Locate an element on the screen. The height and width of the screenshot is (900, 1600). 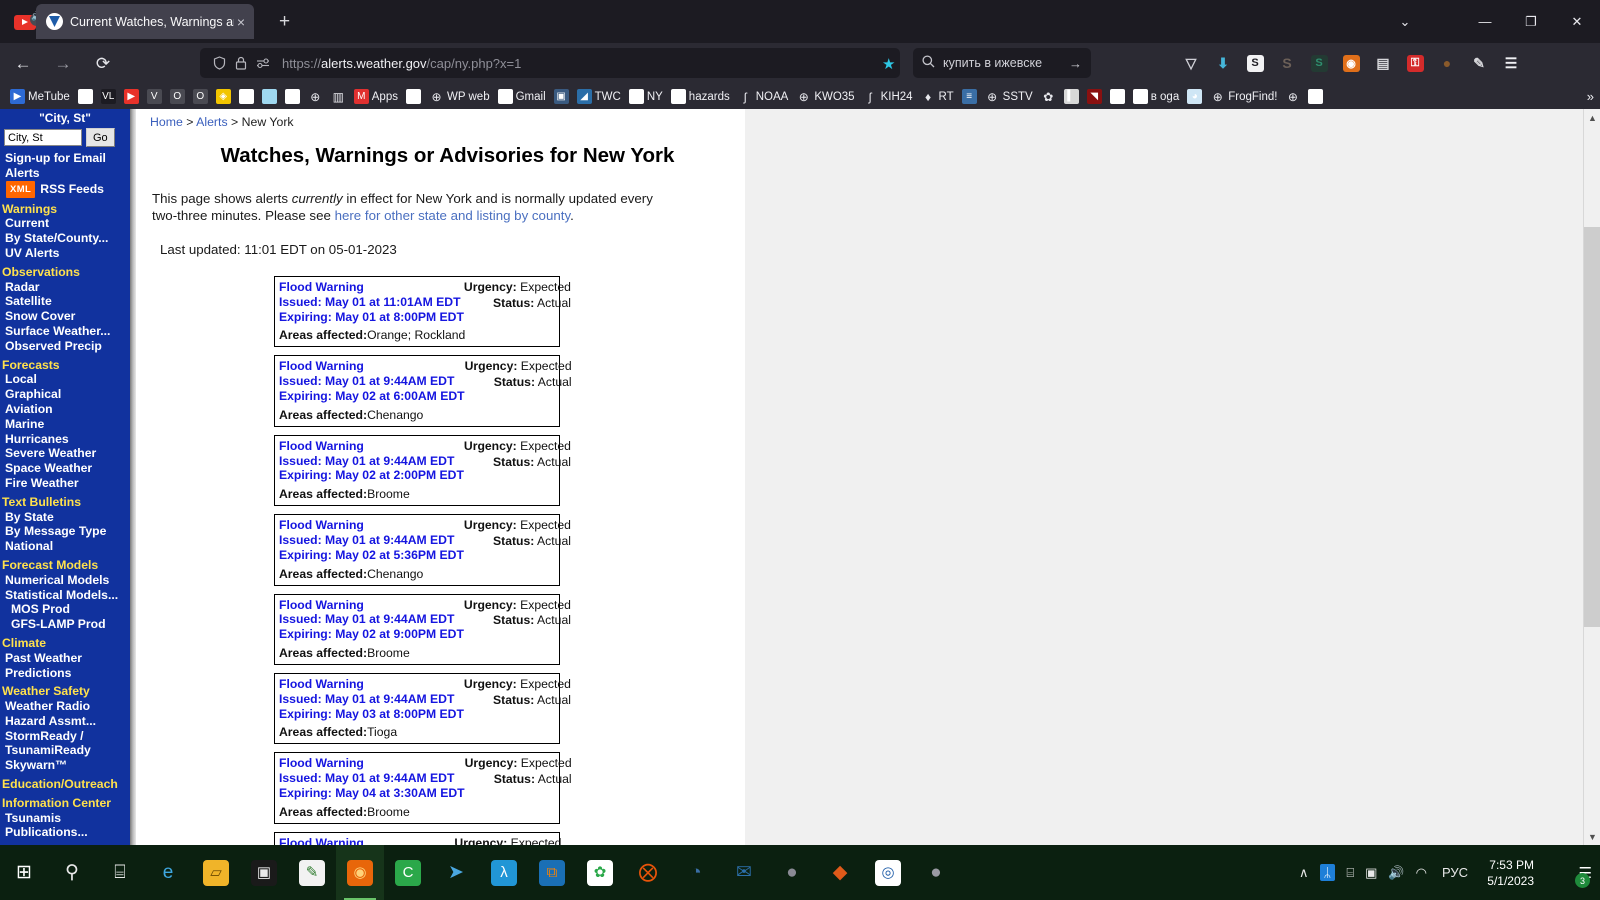
sidebar-item-current: Current is located at coordinates (65, 223).